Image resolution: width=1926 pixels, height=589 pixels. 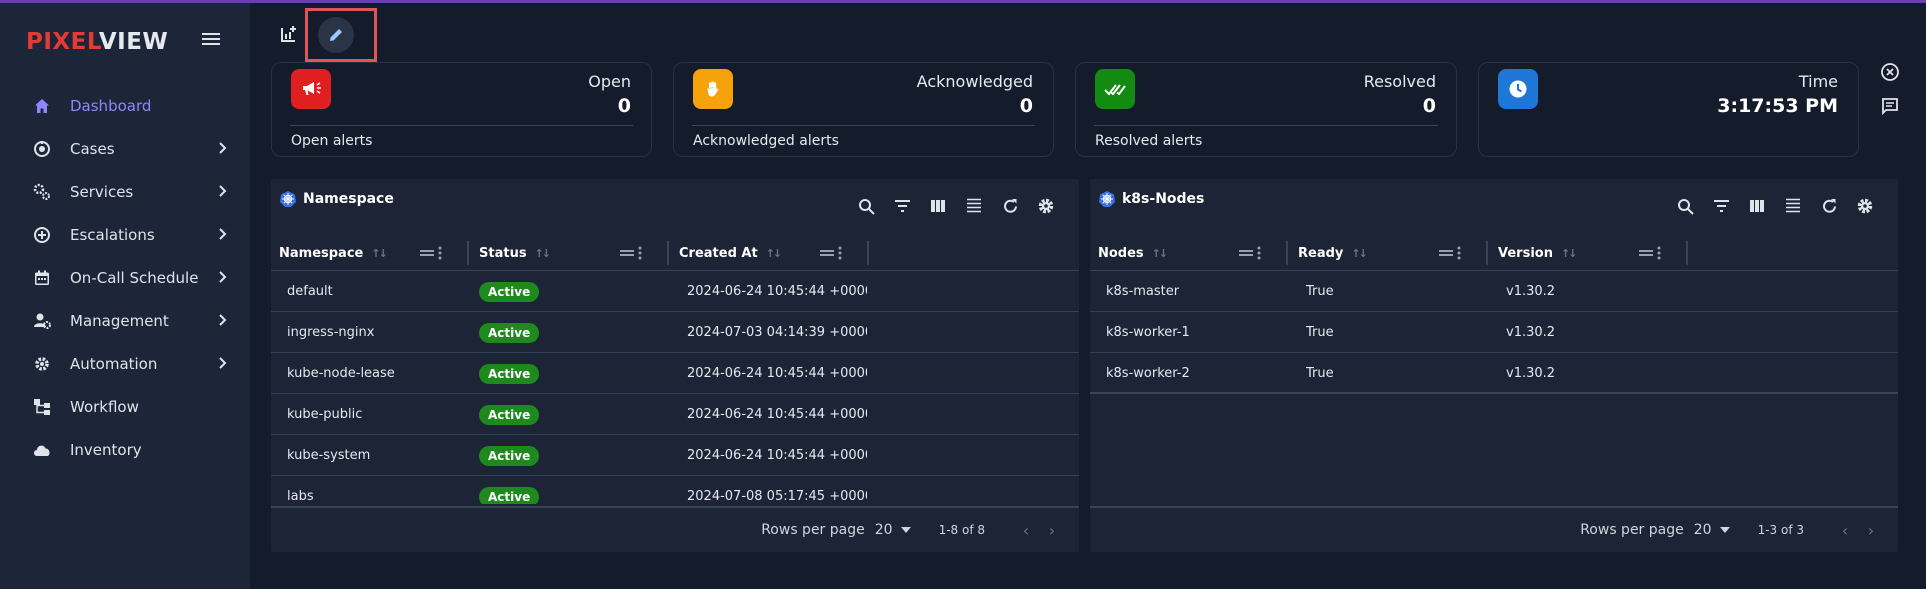 What do you see at coordinates (62, 42) in the screenshot?
I see `brand-part1: PIXEL` at bounding box center [62, 42].